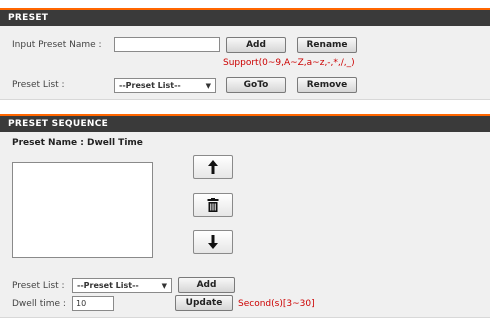  I want to click on trash-icon, so click(213, 205).